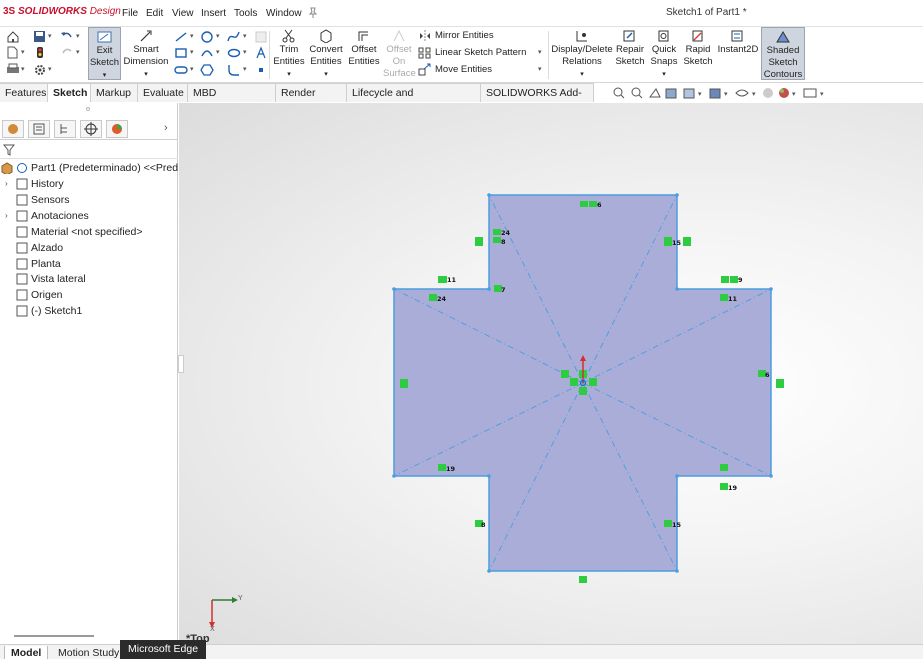  Describe the element at coordinates (192, 69) in the screenshot. I see `slot-dropdown-caret: ▾` at that location.